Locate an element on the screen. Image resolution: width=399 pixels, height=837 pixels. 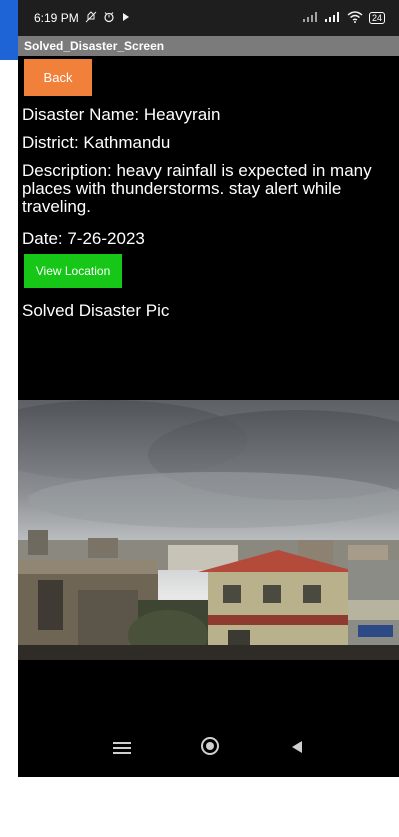
view-location-button: View Location is located at coordinates (73, 271).